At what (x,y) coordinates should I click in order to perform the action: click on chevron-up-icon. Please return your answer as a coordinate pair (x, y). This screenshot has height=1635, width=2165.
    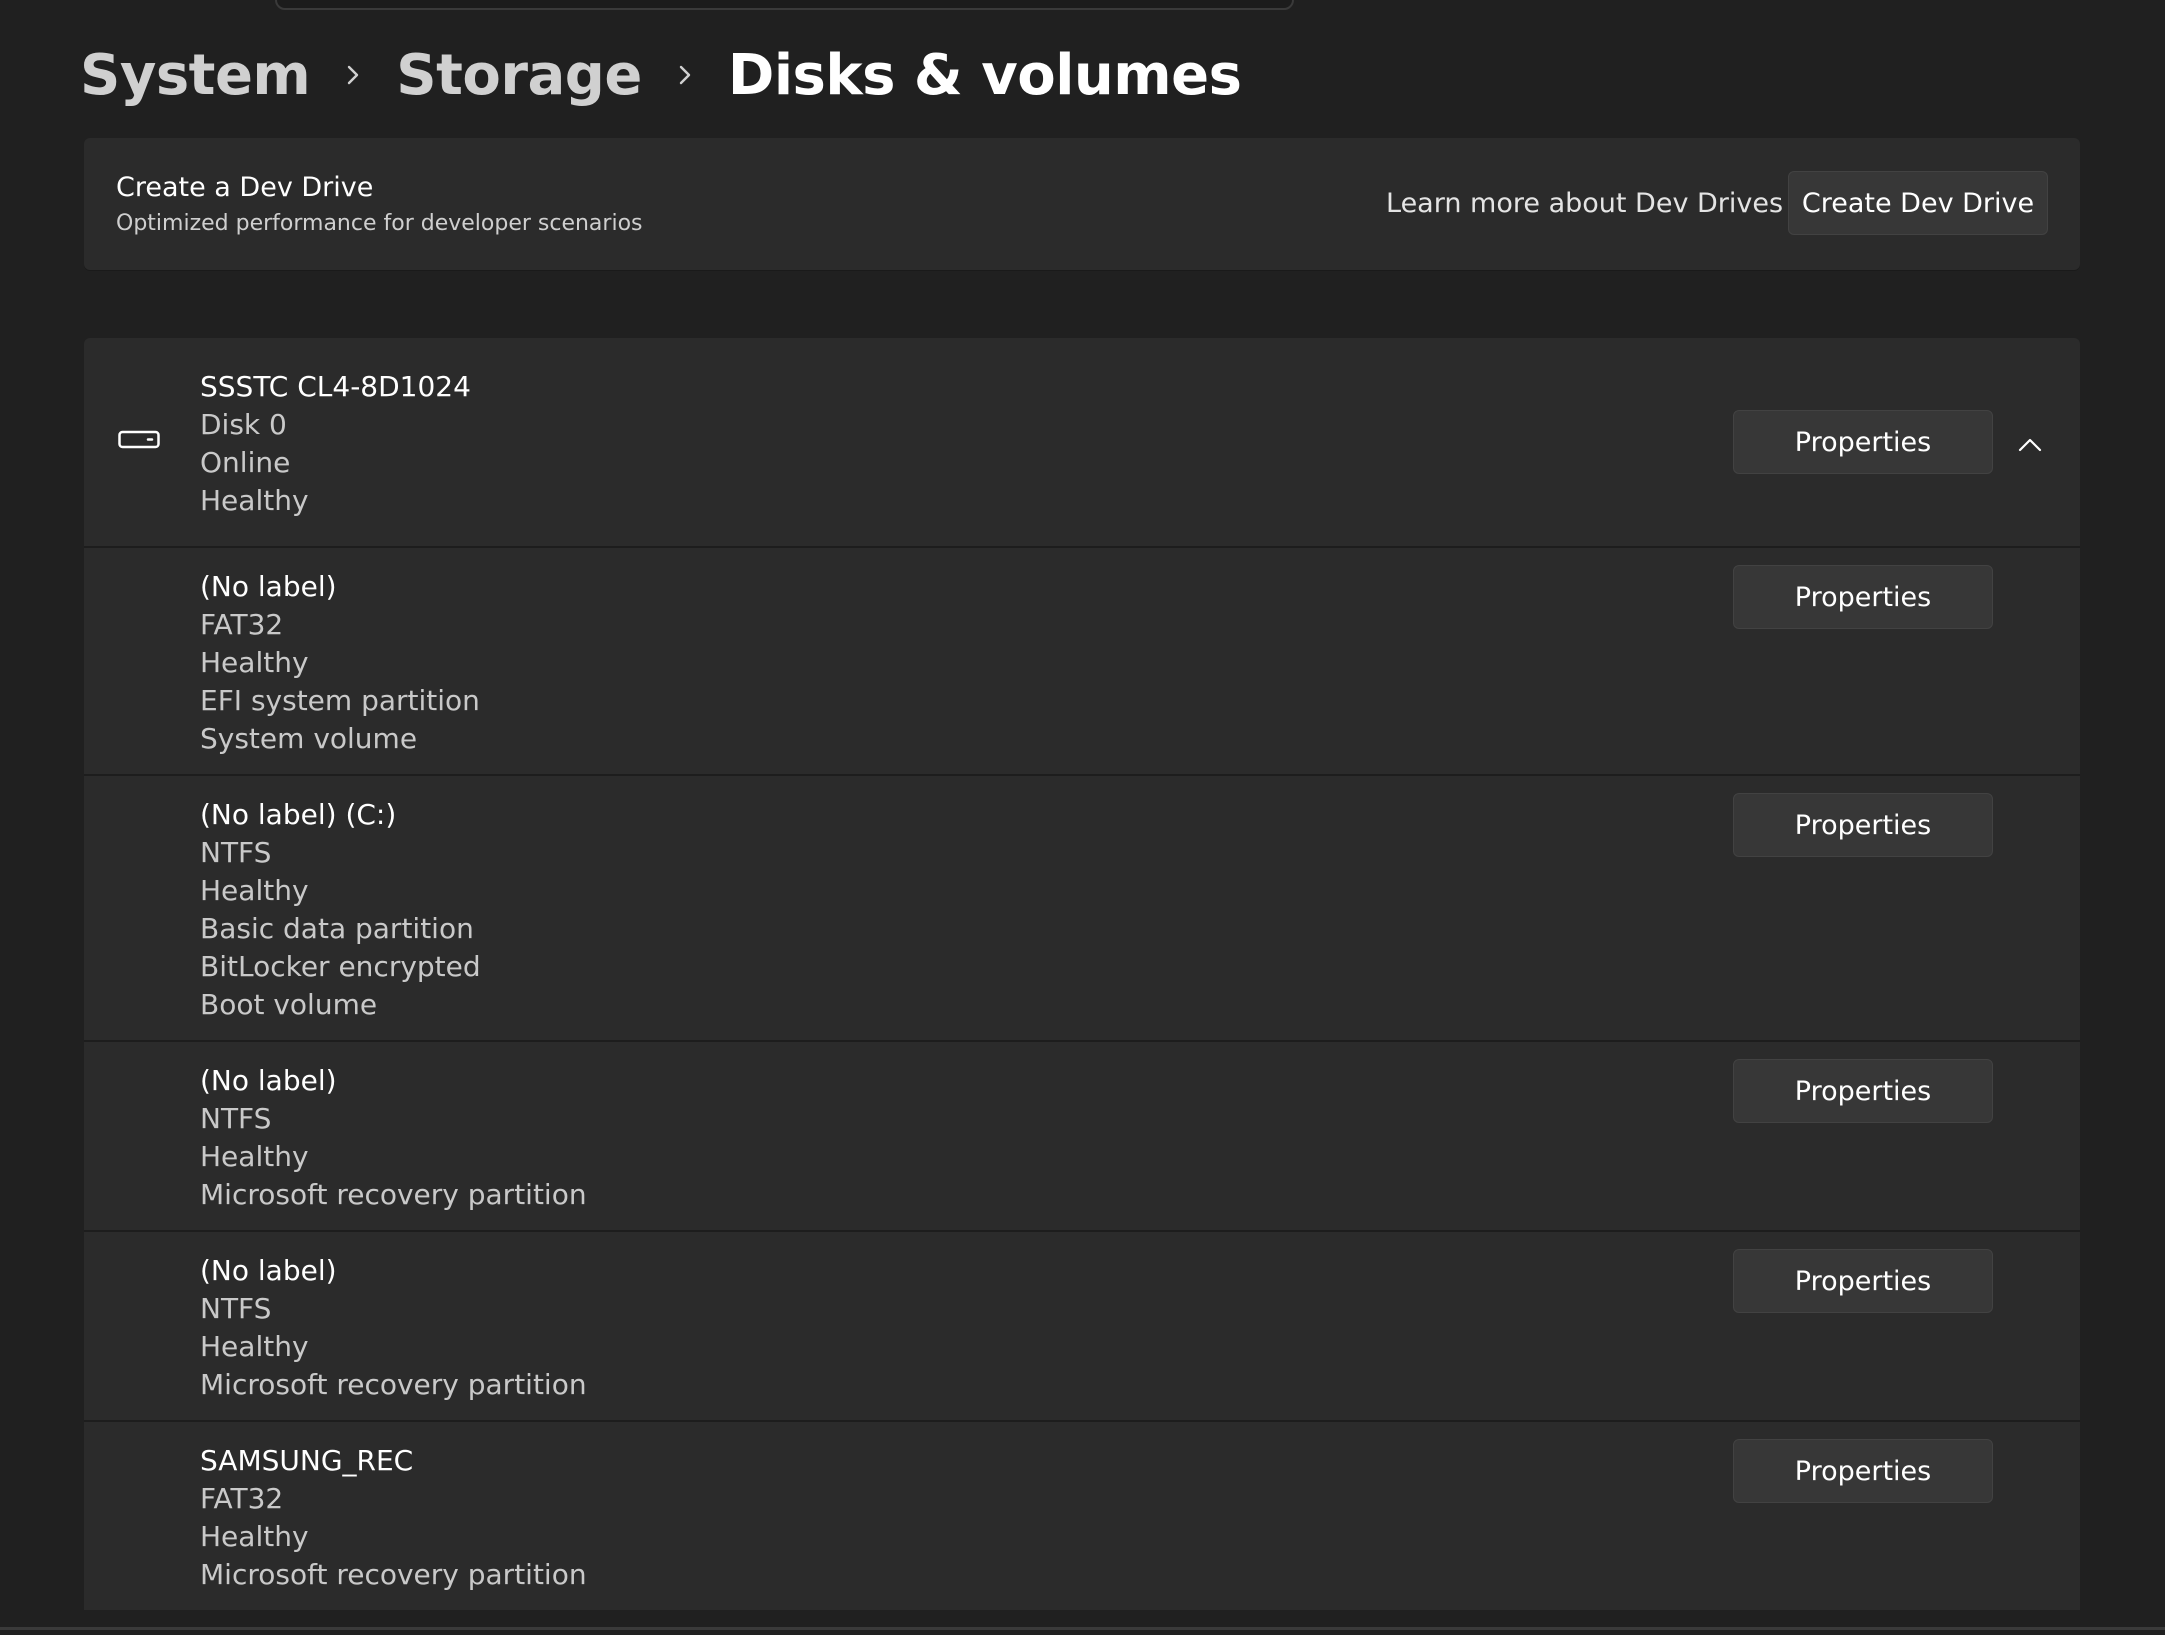
    Looking at the image, I should click on (2030, 445).